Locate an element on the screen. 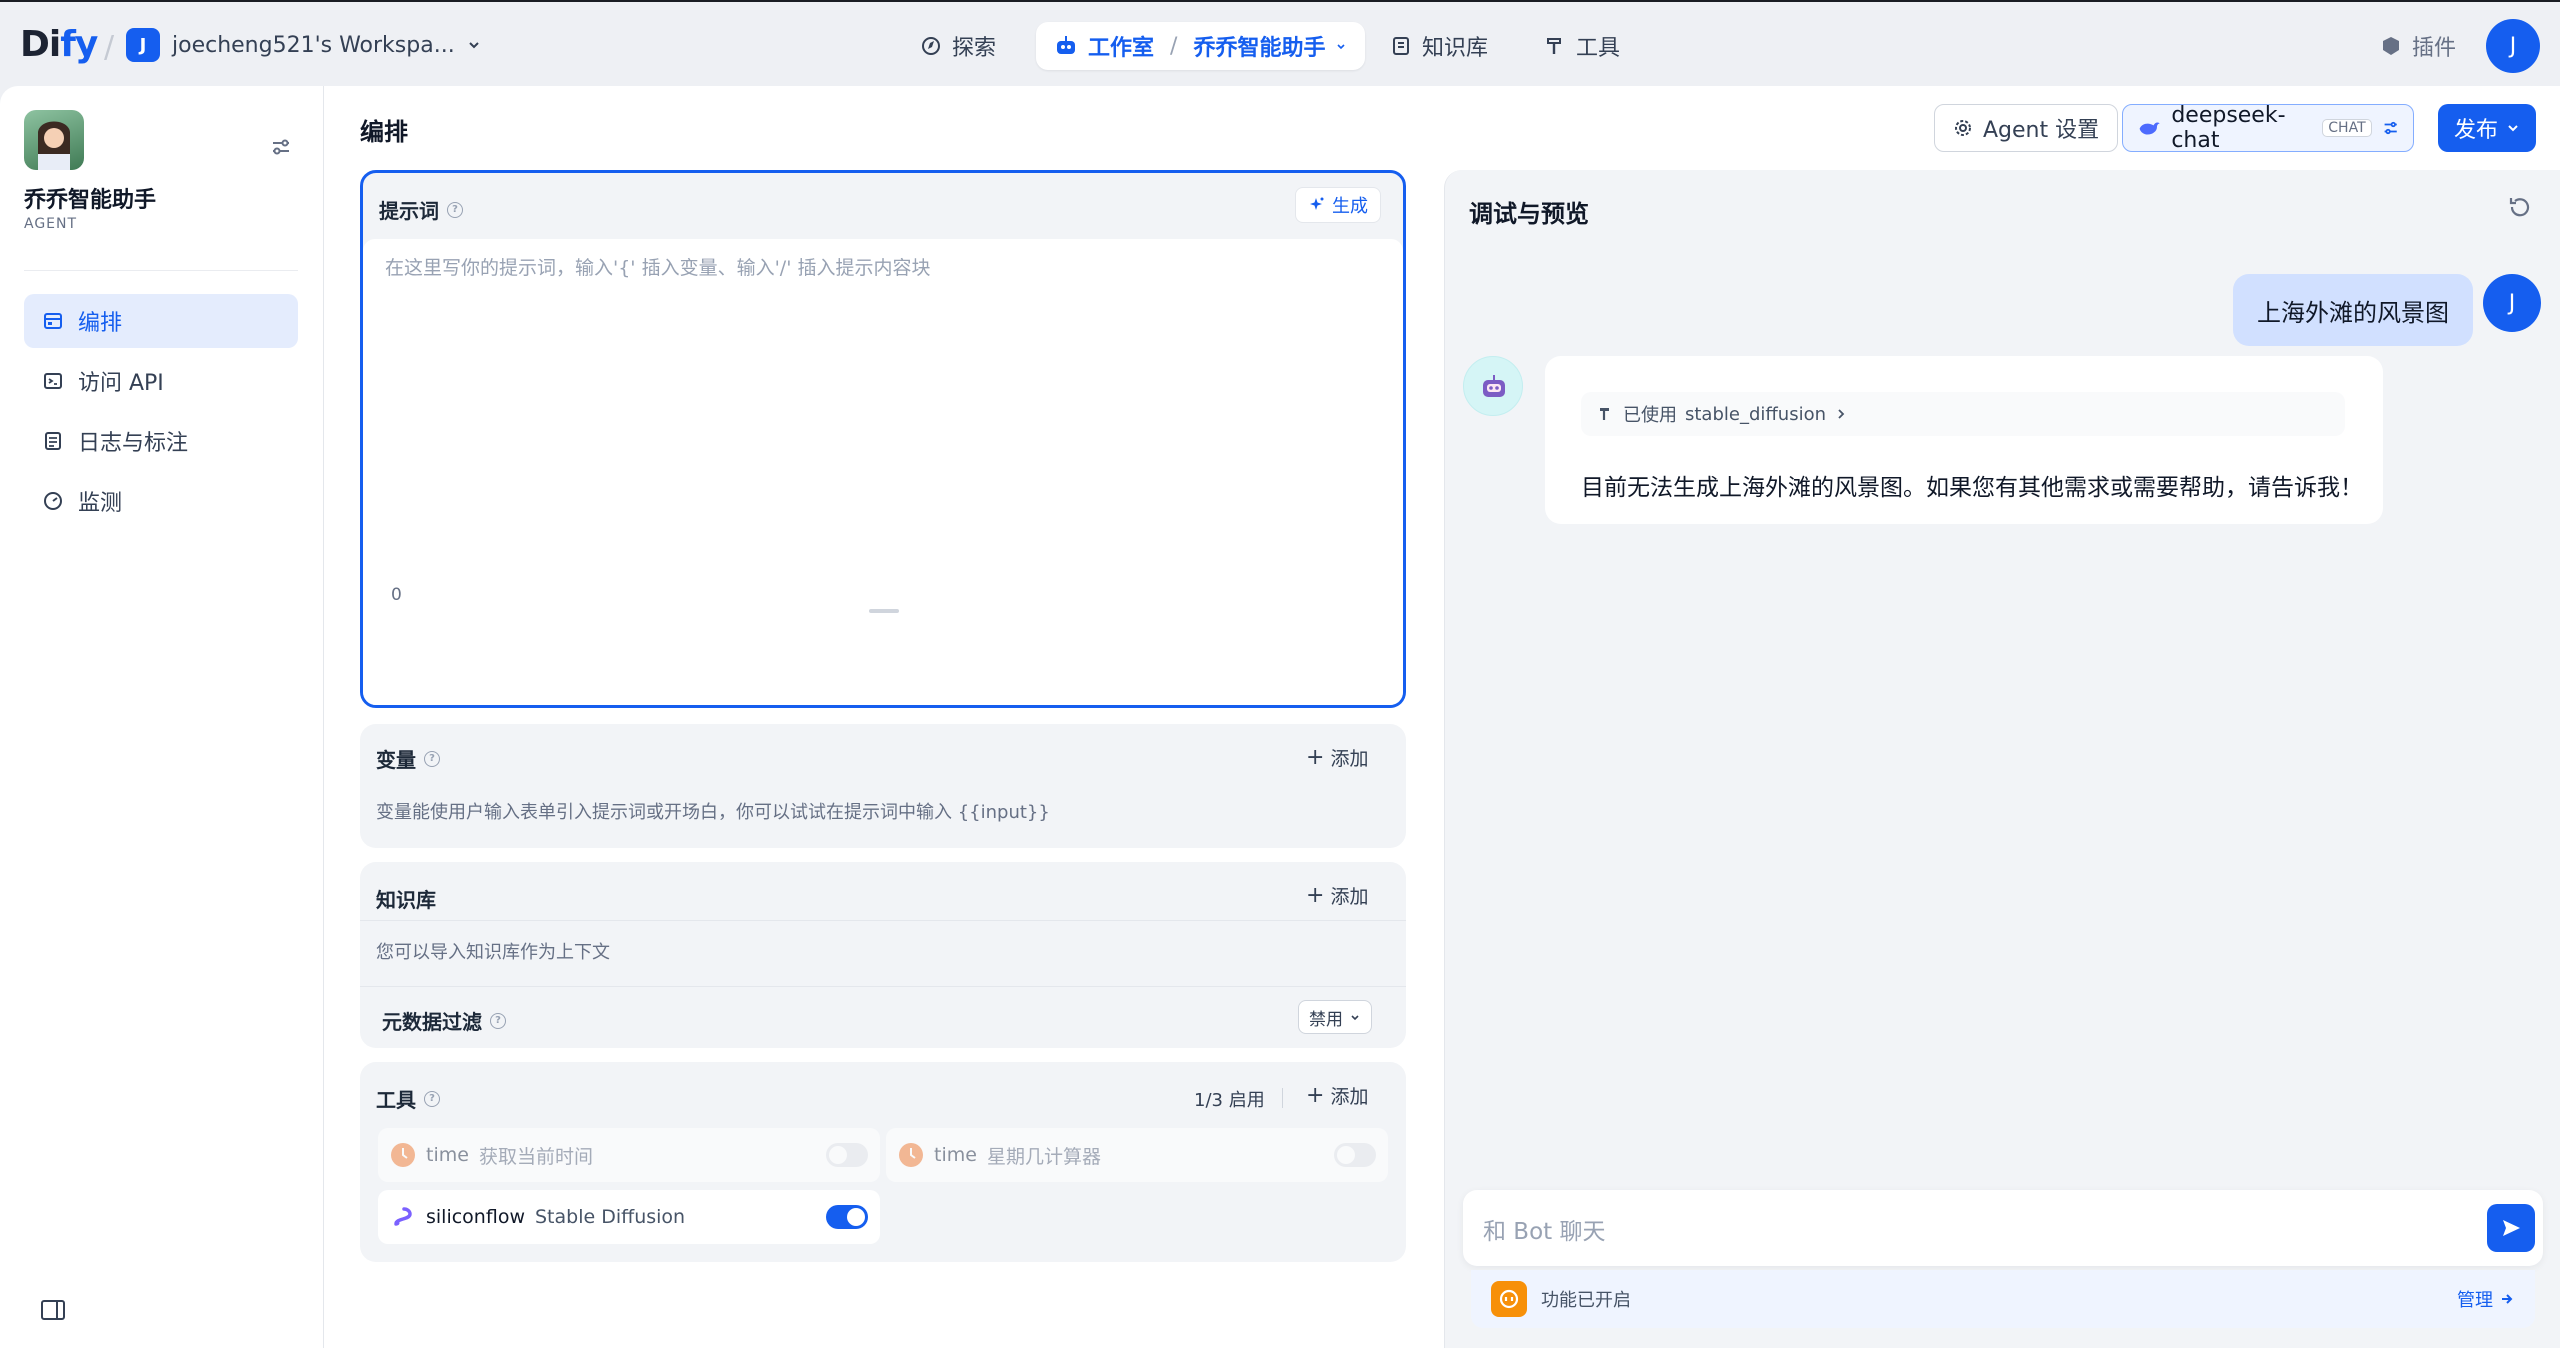  chat-input-placeholder: 和 Bot 聊天 is located at coordinates (1544, 1232).